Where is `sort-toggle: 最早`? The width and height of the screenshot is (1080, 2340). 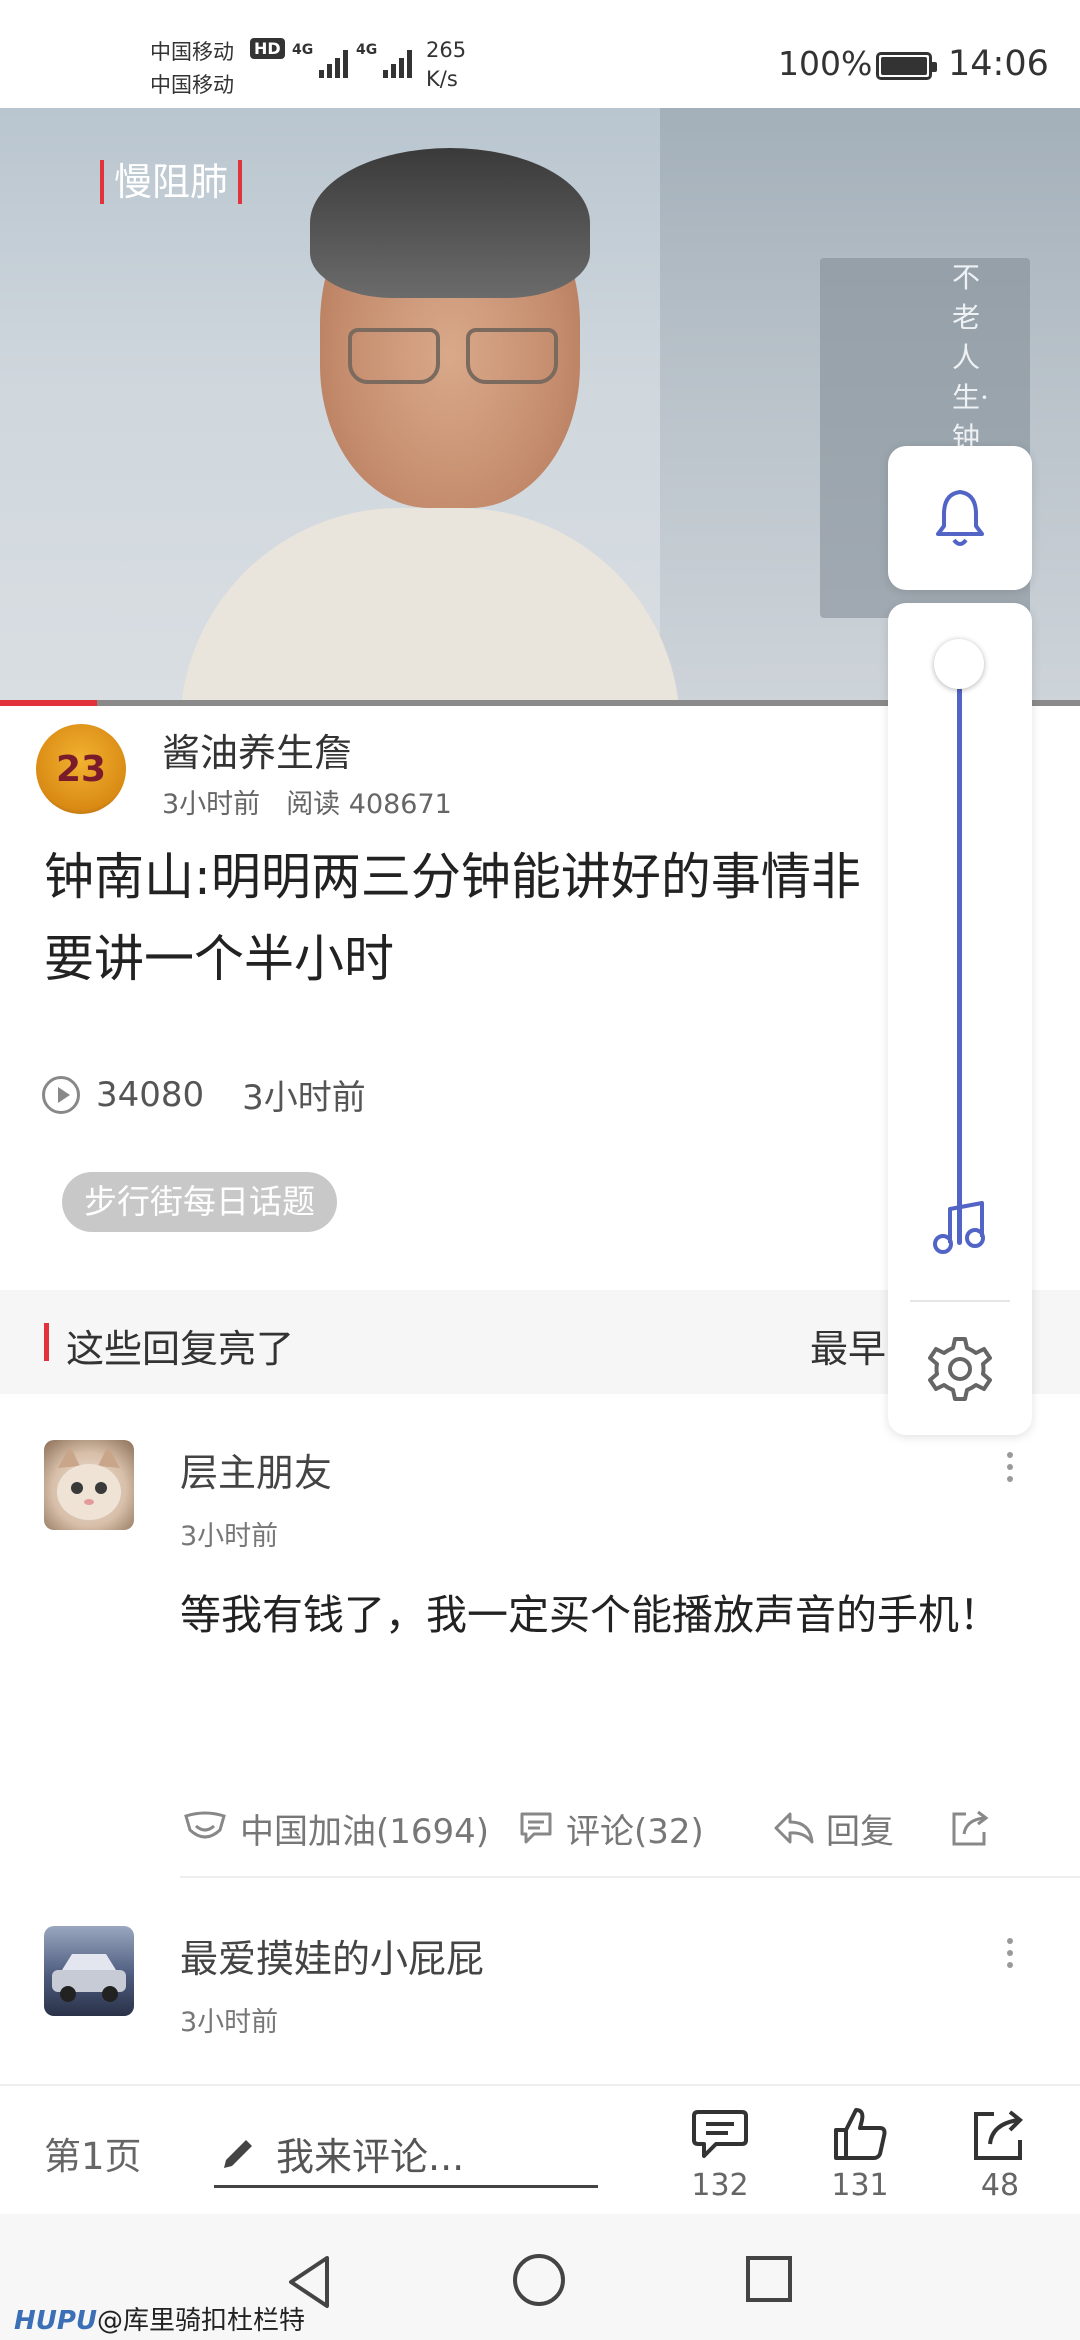
sort-toggle: 最早 is located at coordinates (848, 1345).